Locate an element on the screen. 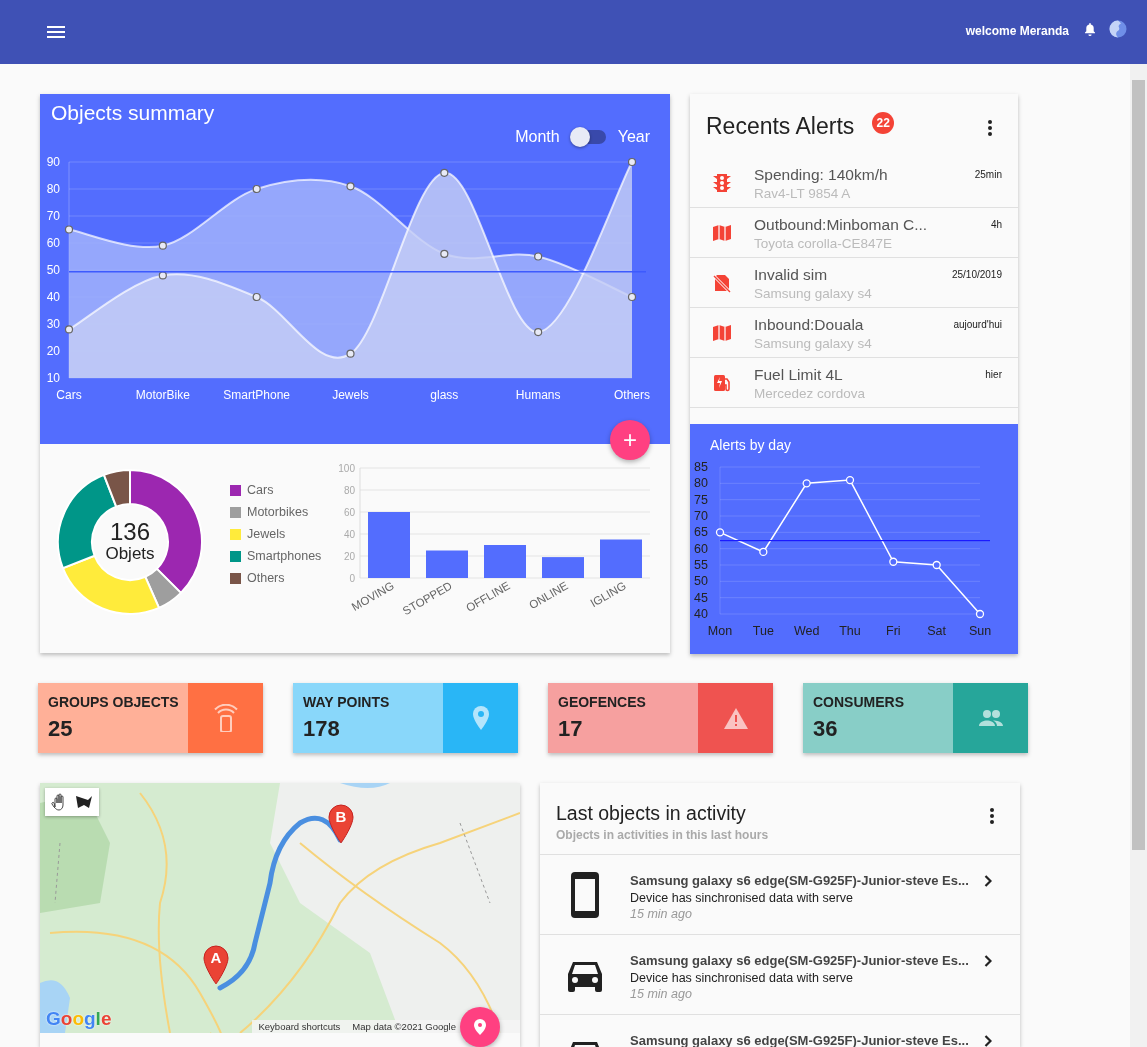 This screenshot has height=1047, width=1147. alert-time: 4h is located at coordinates (996, 225).